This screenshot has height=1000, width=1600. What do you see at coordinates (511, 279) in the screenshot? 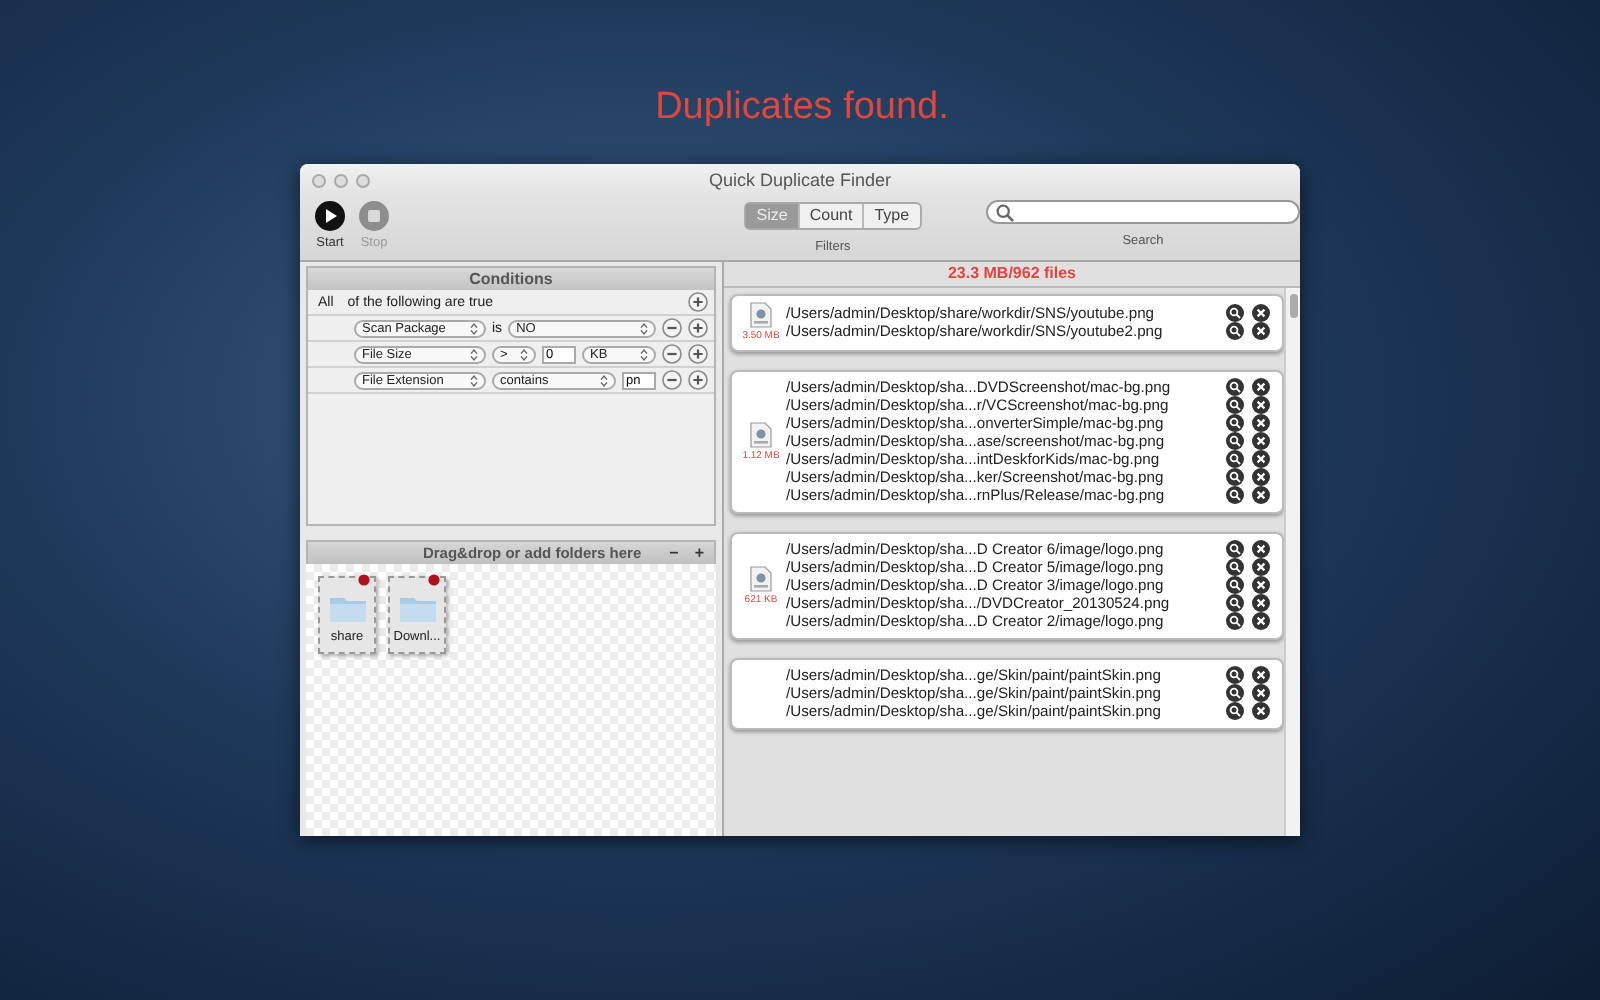
I see `panel-header: Conditions` at bounding box center [511, 279].